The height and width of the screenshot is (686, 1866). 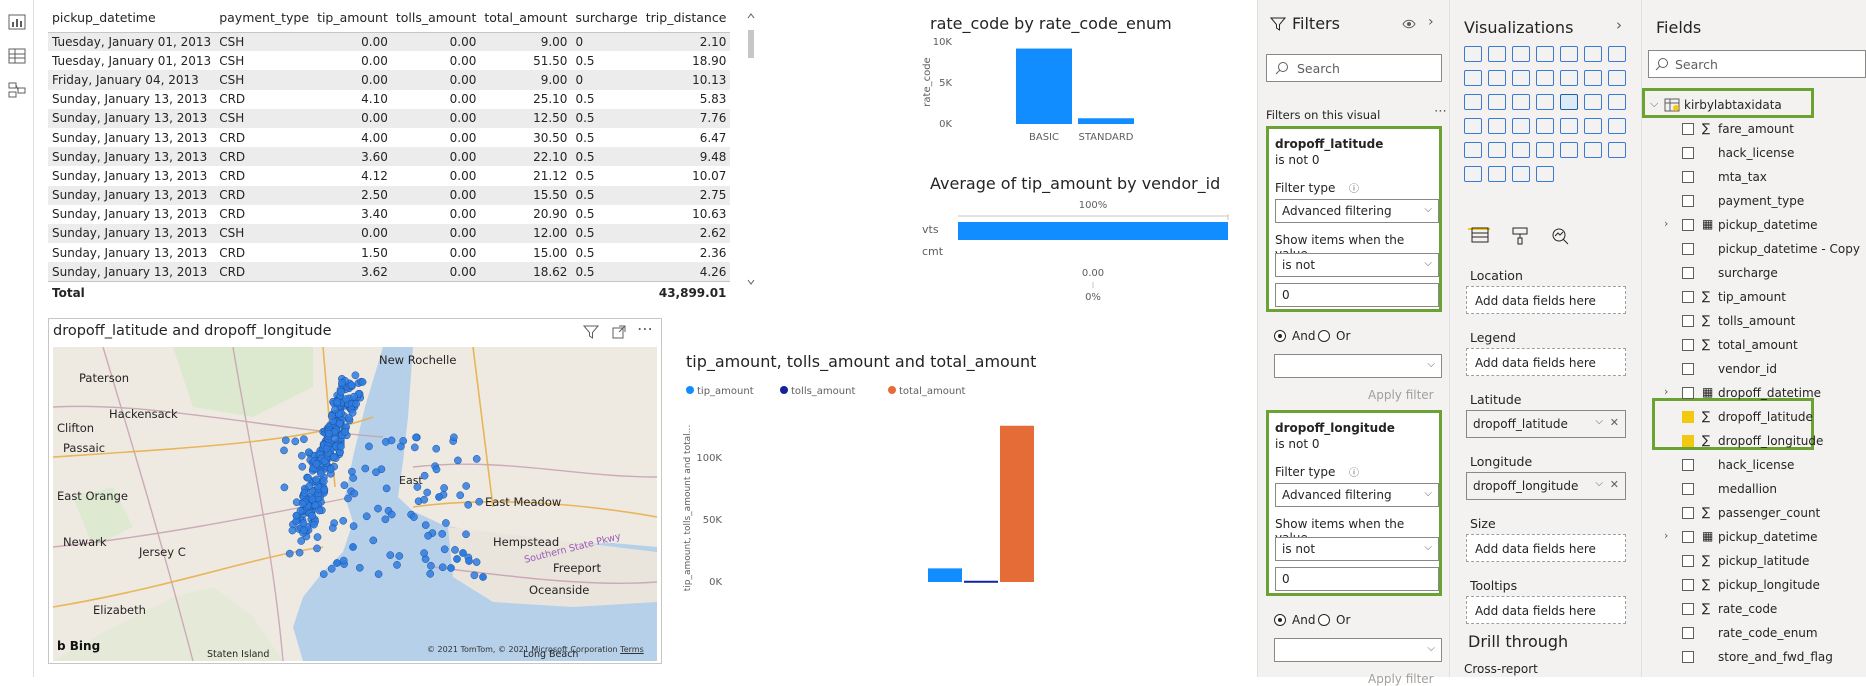 What do you see at coordinates (1546, 548) in the screenshot?
I see `well-drop-size: Add data fields here` at bounding box center [1546, 548].